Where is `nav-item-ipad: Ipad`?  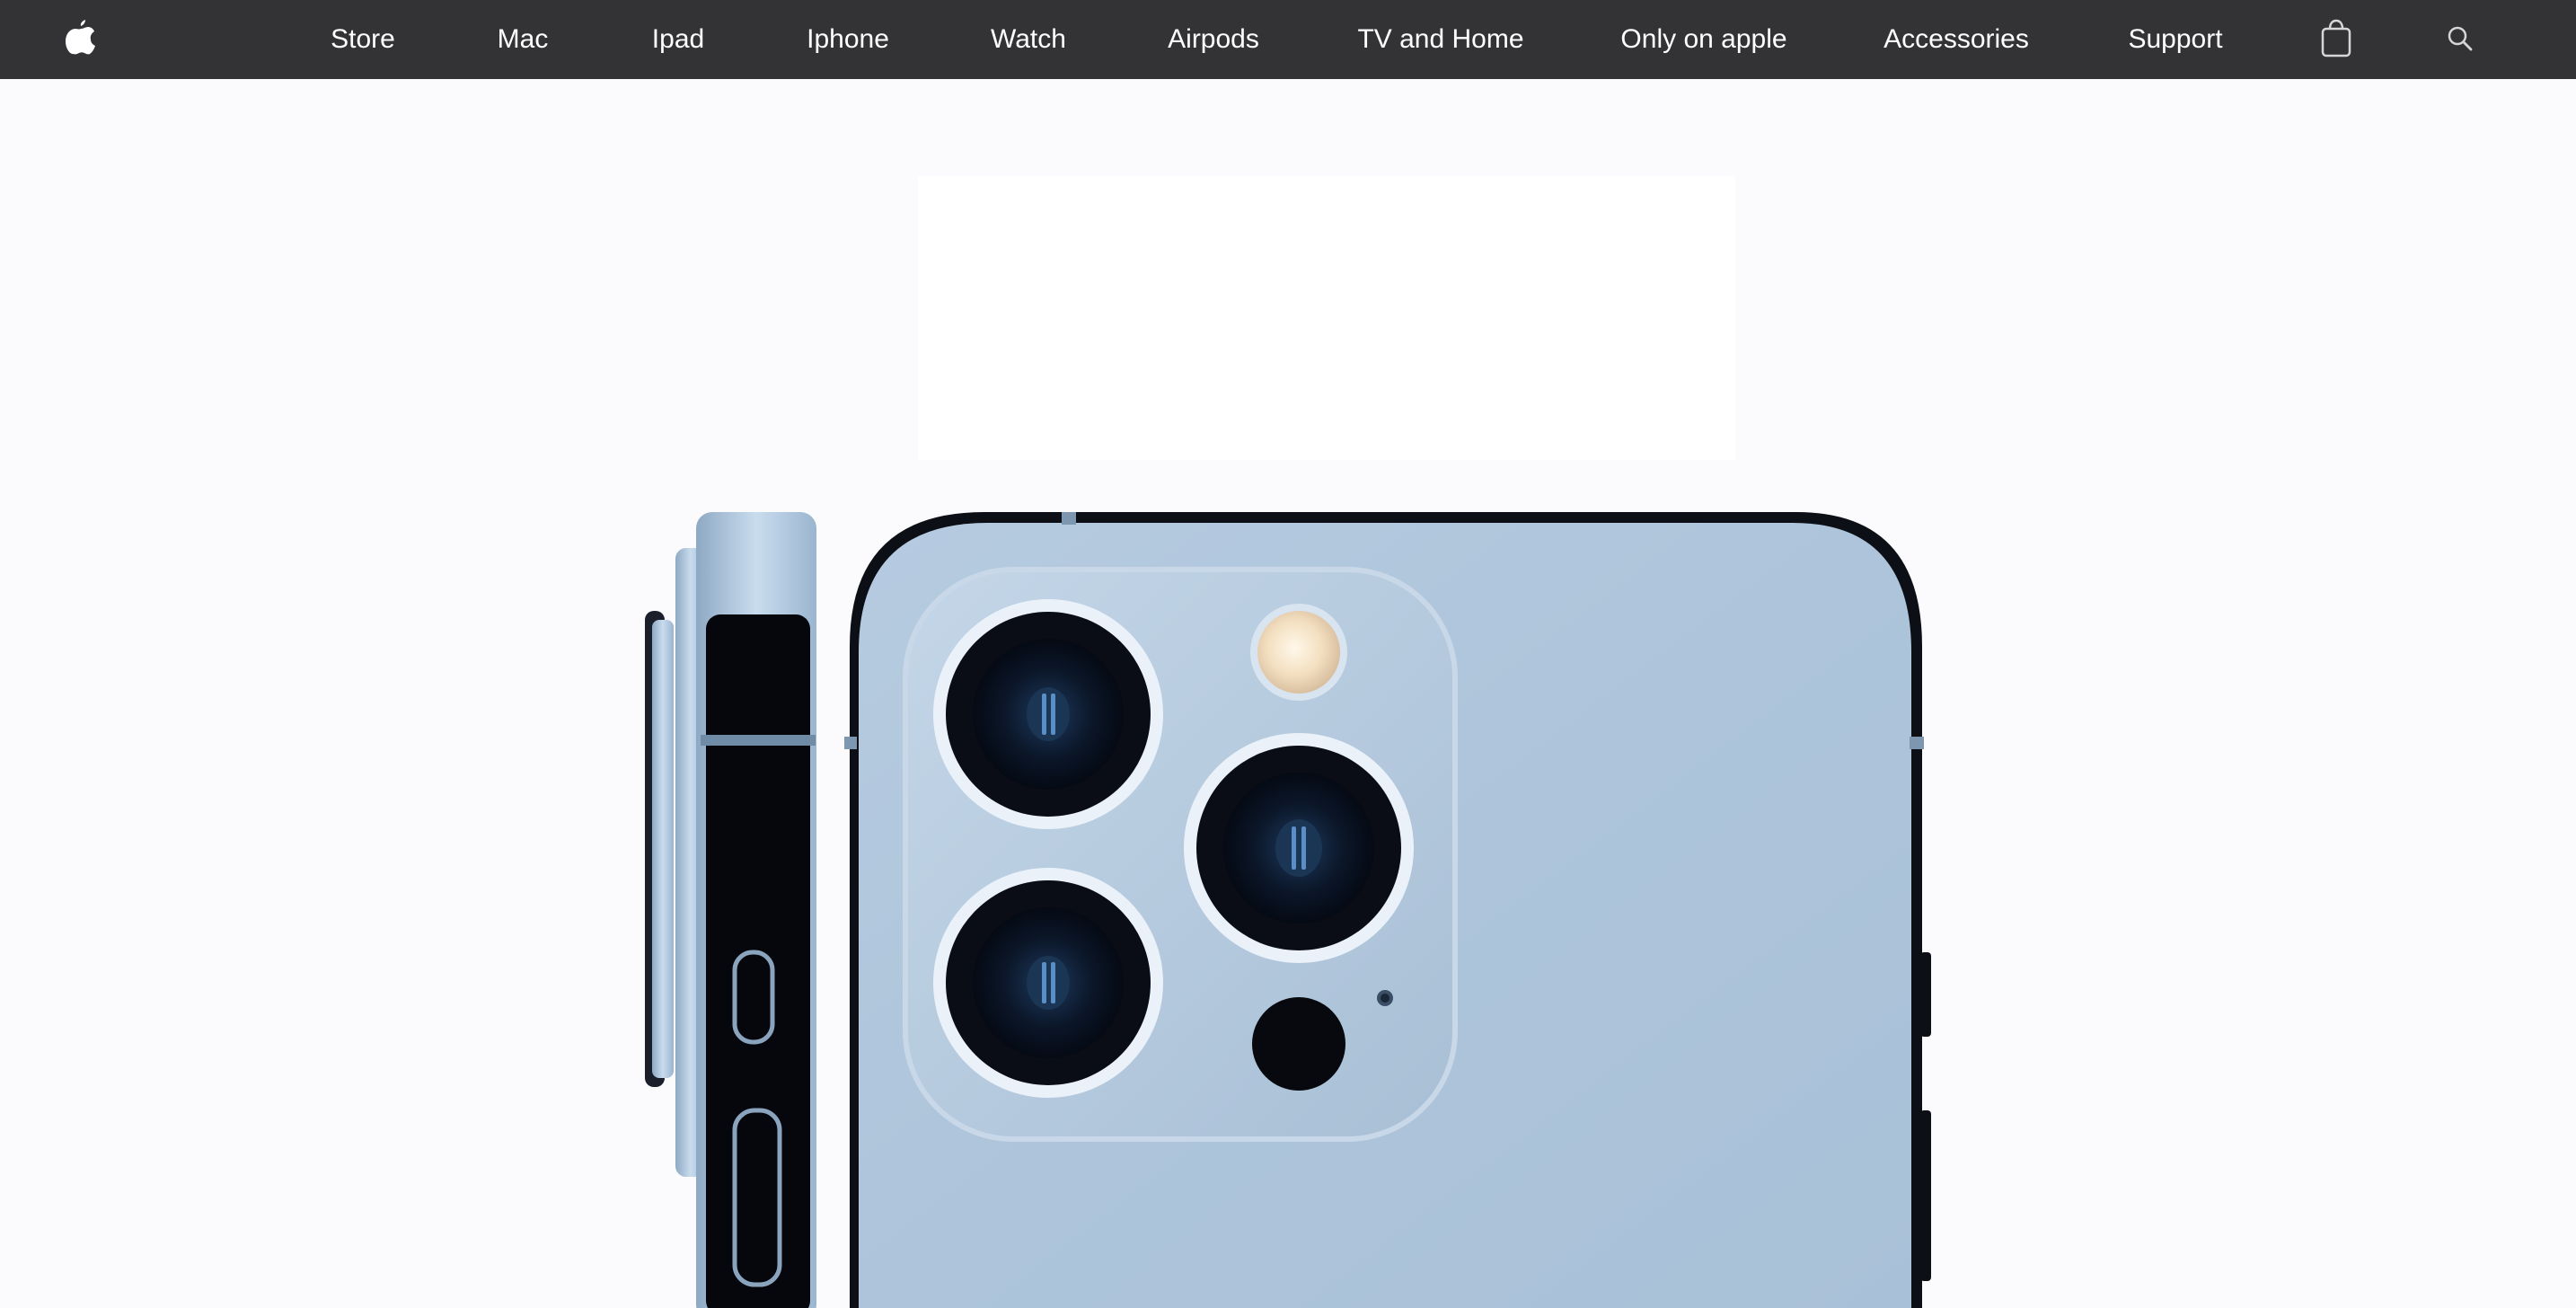 nav-item-ipad: Ipad is located at coordinates (678, 39).